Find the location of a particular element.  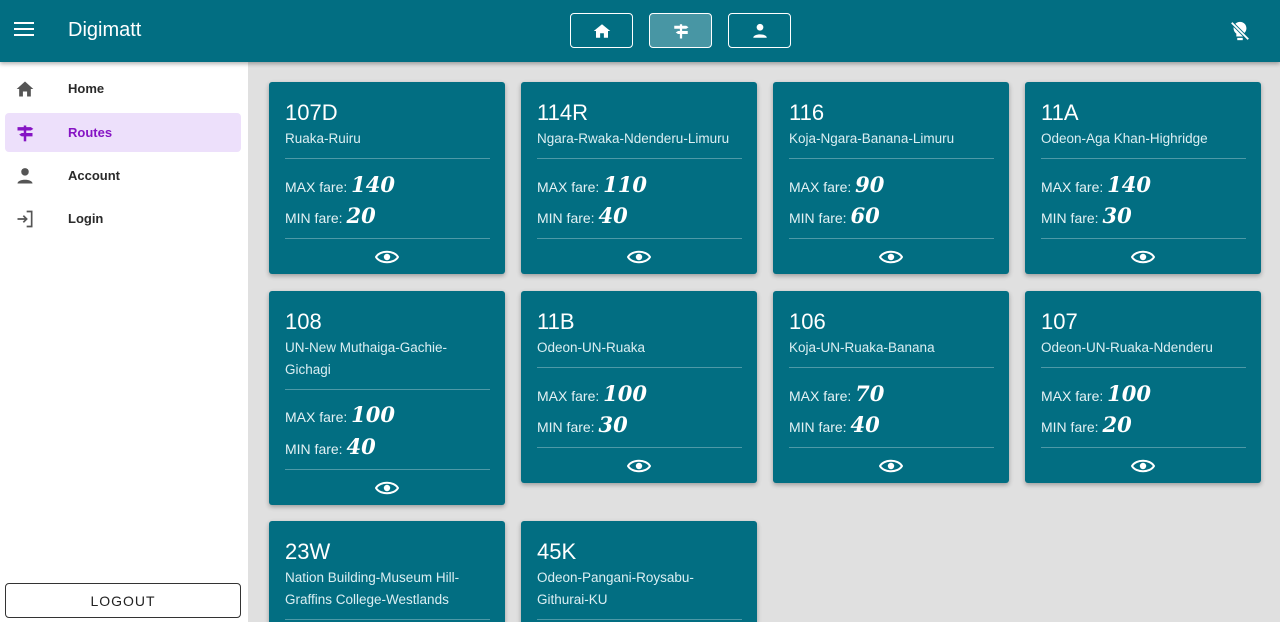

sidebar-item-label: Account is located at coordinates (94, 175).